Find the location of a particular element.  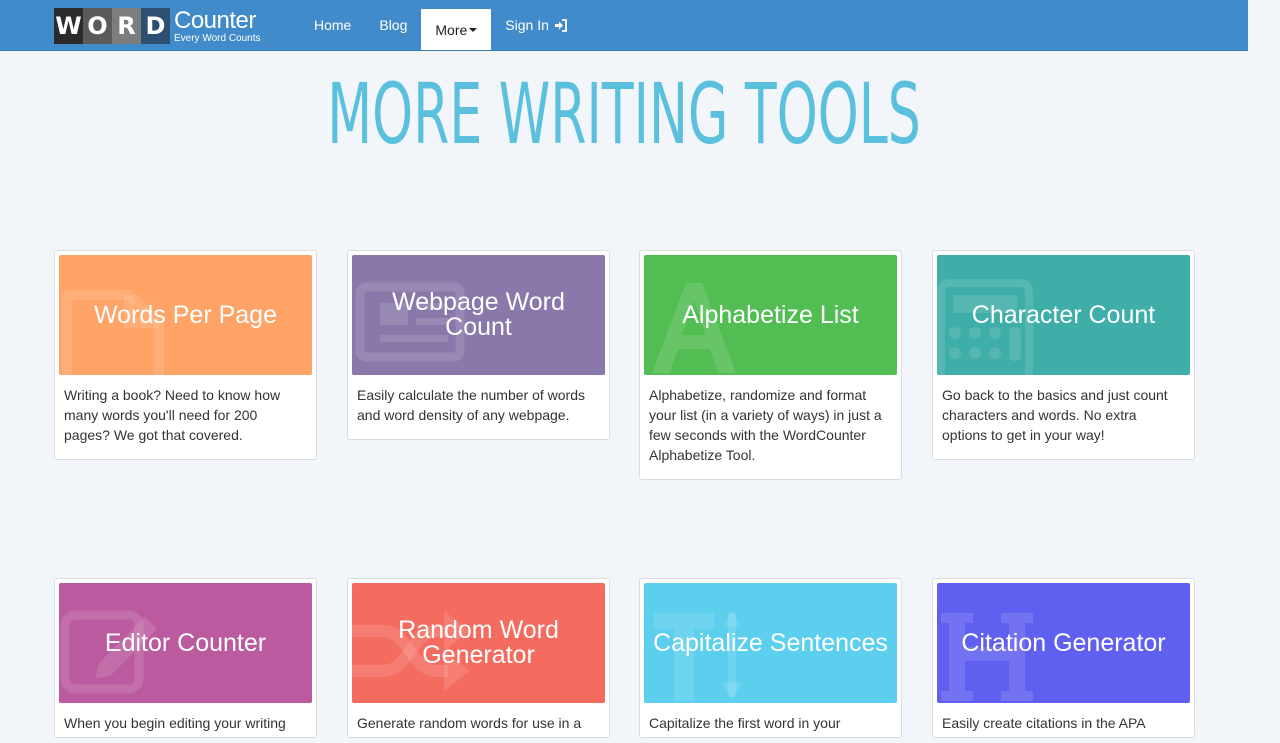

card-banner: Random Word Generator is located at coordinates (478, 643).